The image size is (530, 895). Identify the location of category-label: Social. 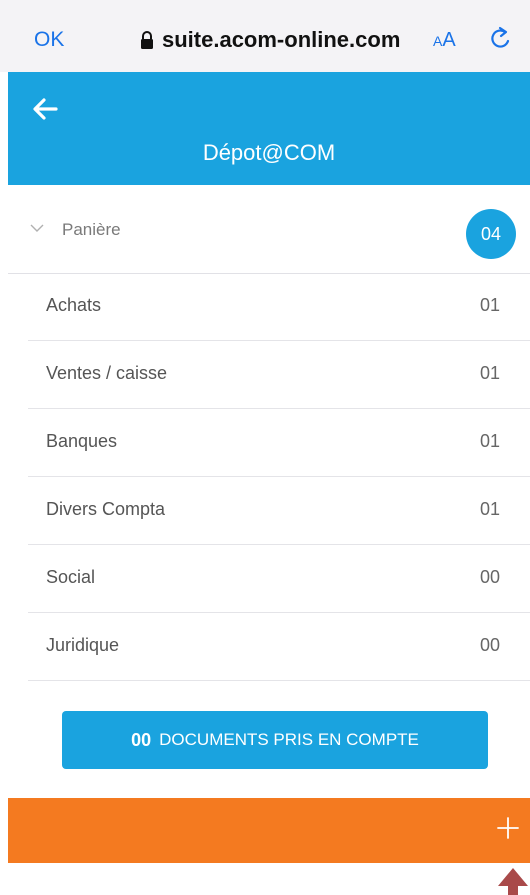
(71, 577).